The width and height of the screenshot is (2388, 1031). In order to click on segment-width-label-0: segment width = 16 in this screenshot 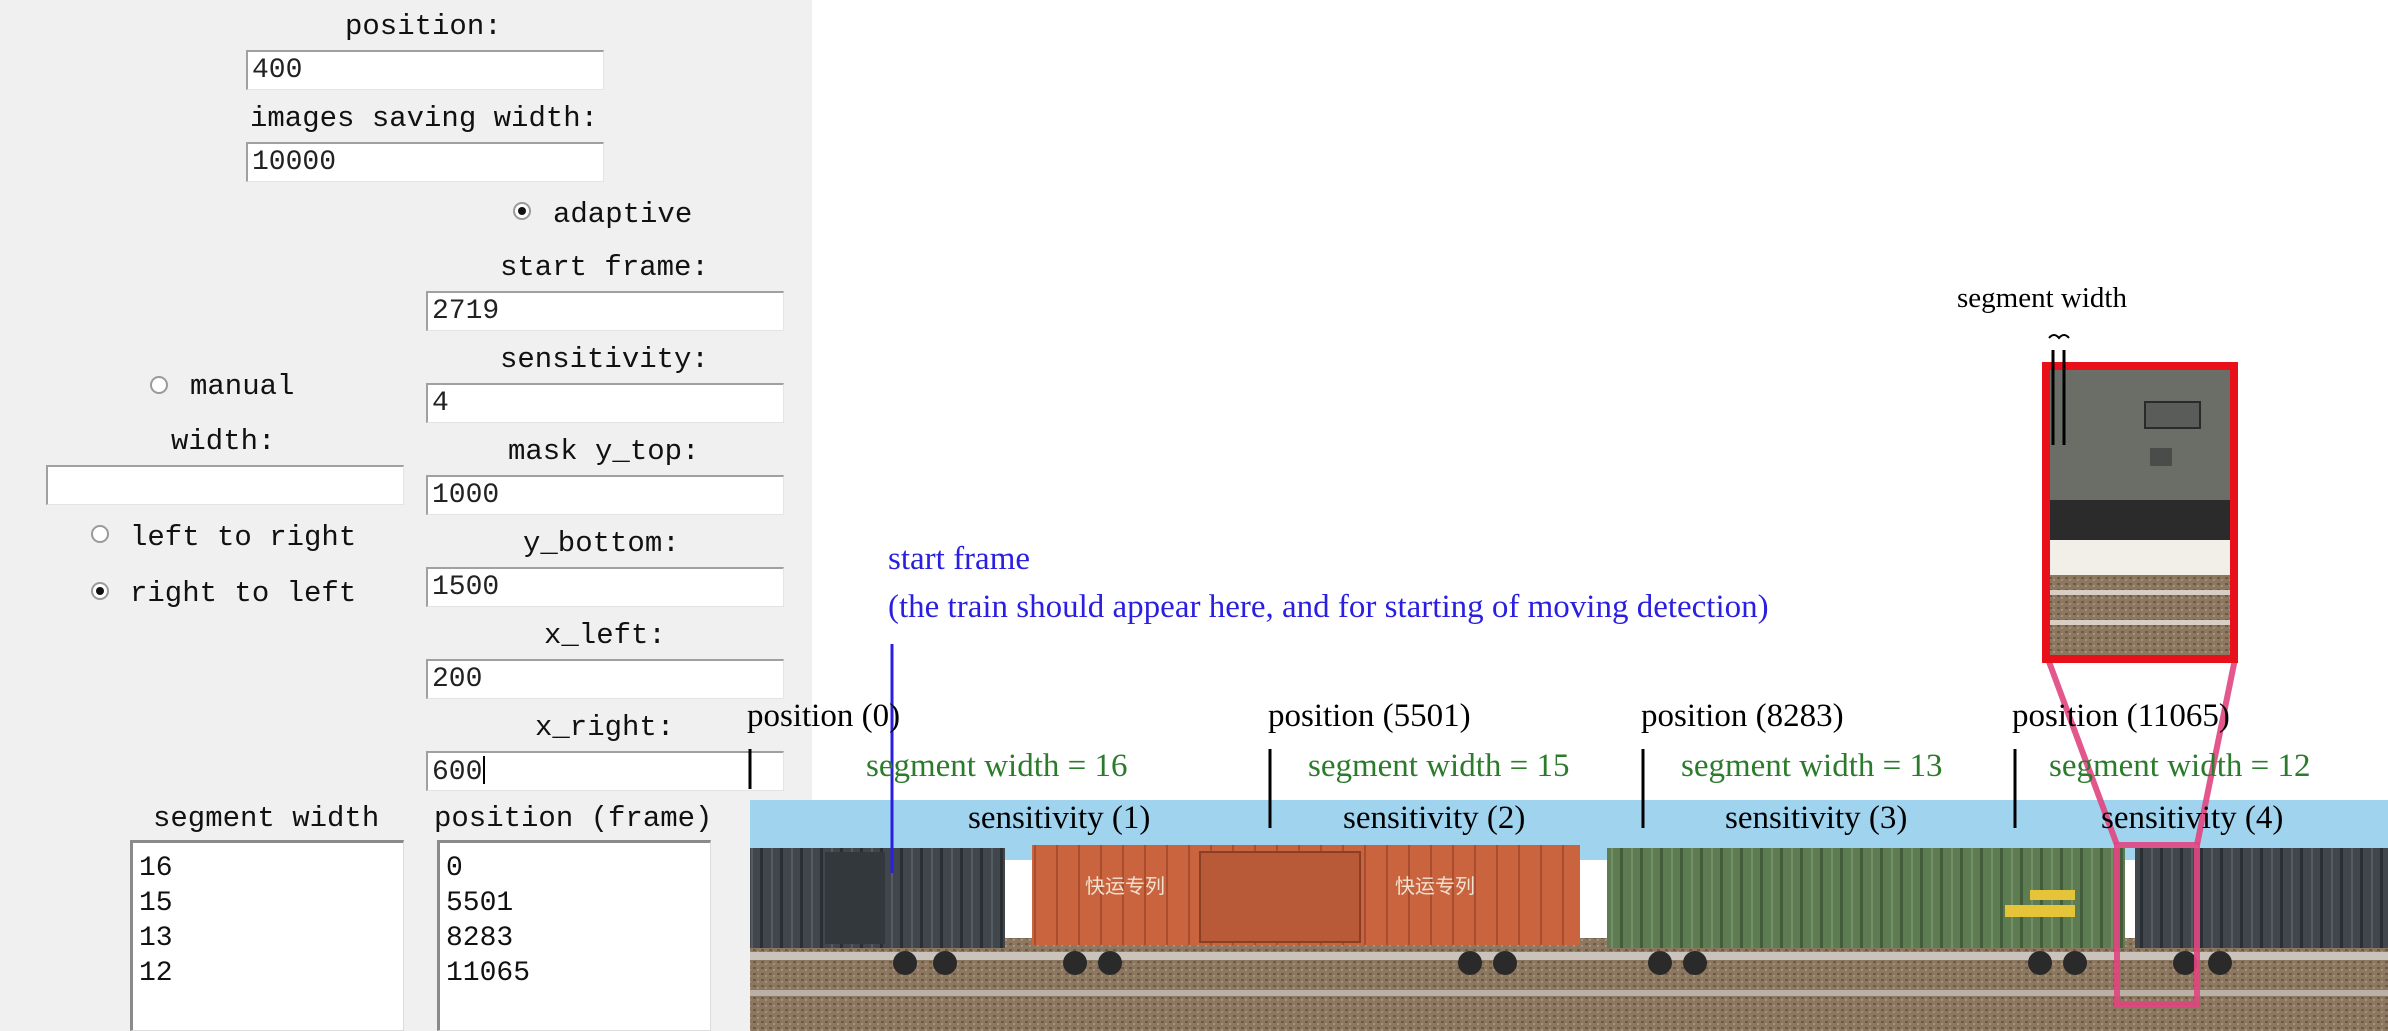, I will do `click(997, 766)`.